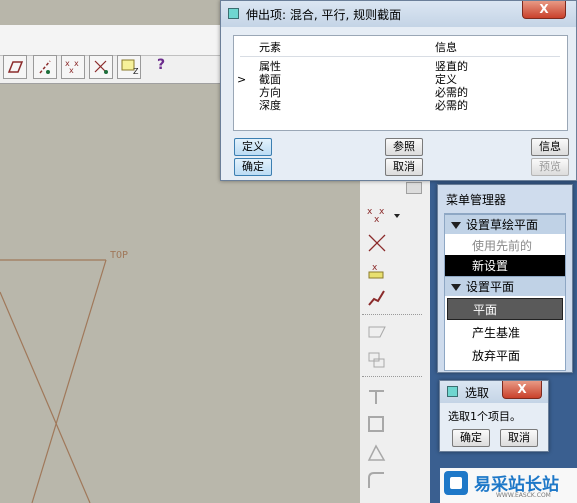 The image size is (577, 503). What do you see at coordinates (505, 356) in the screenshot?
I see `menu-item-quit-plane: 放弃平面` at bounding box center [505, 356].